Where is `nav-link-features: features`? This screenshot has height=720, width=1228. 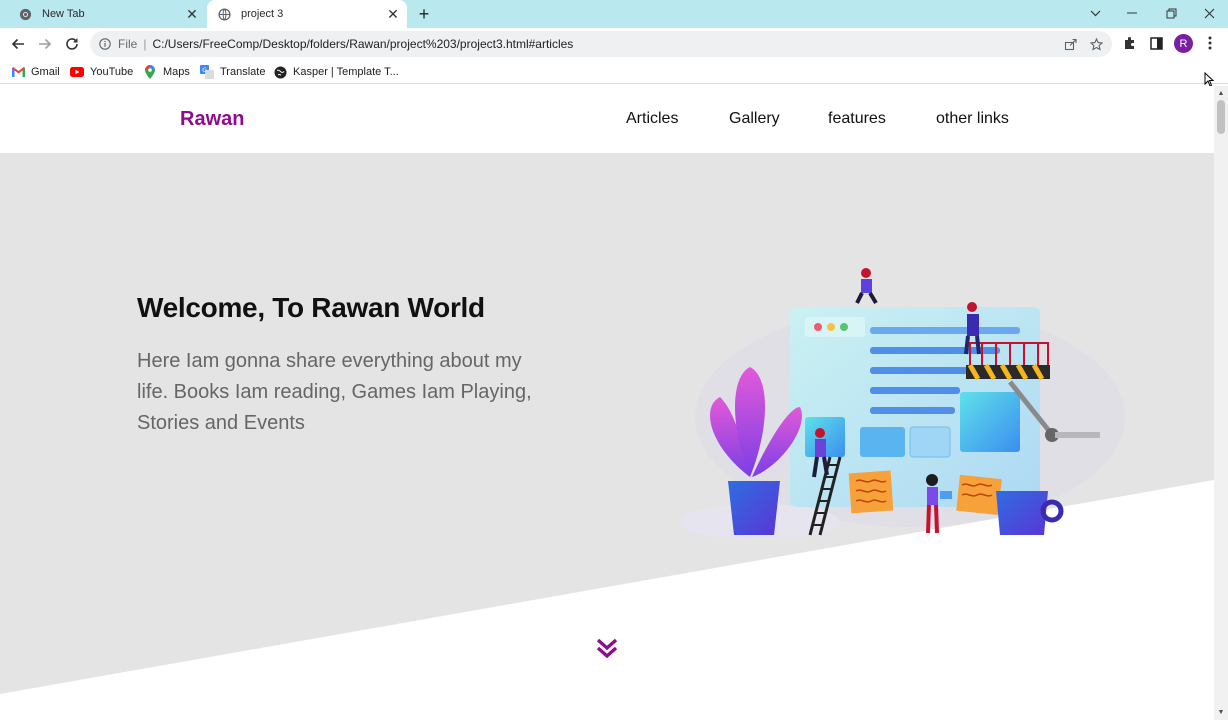 nav-link-features: features is located at coordinates (857, 119).